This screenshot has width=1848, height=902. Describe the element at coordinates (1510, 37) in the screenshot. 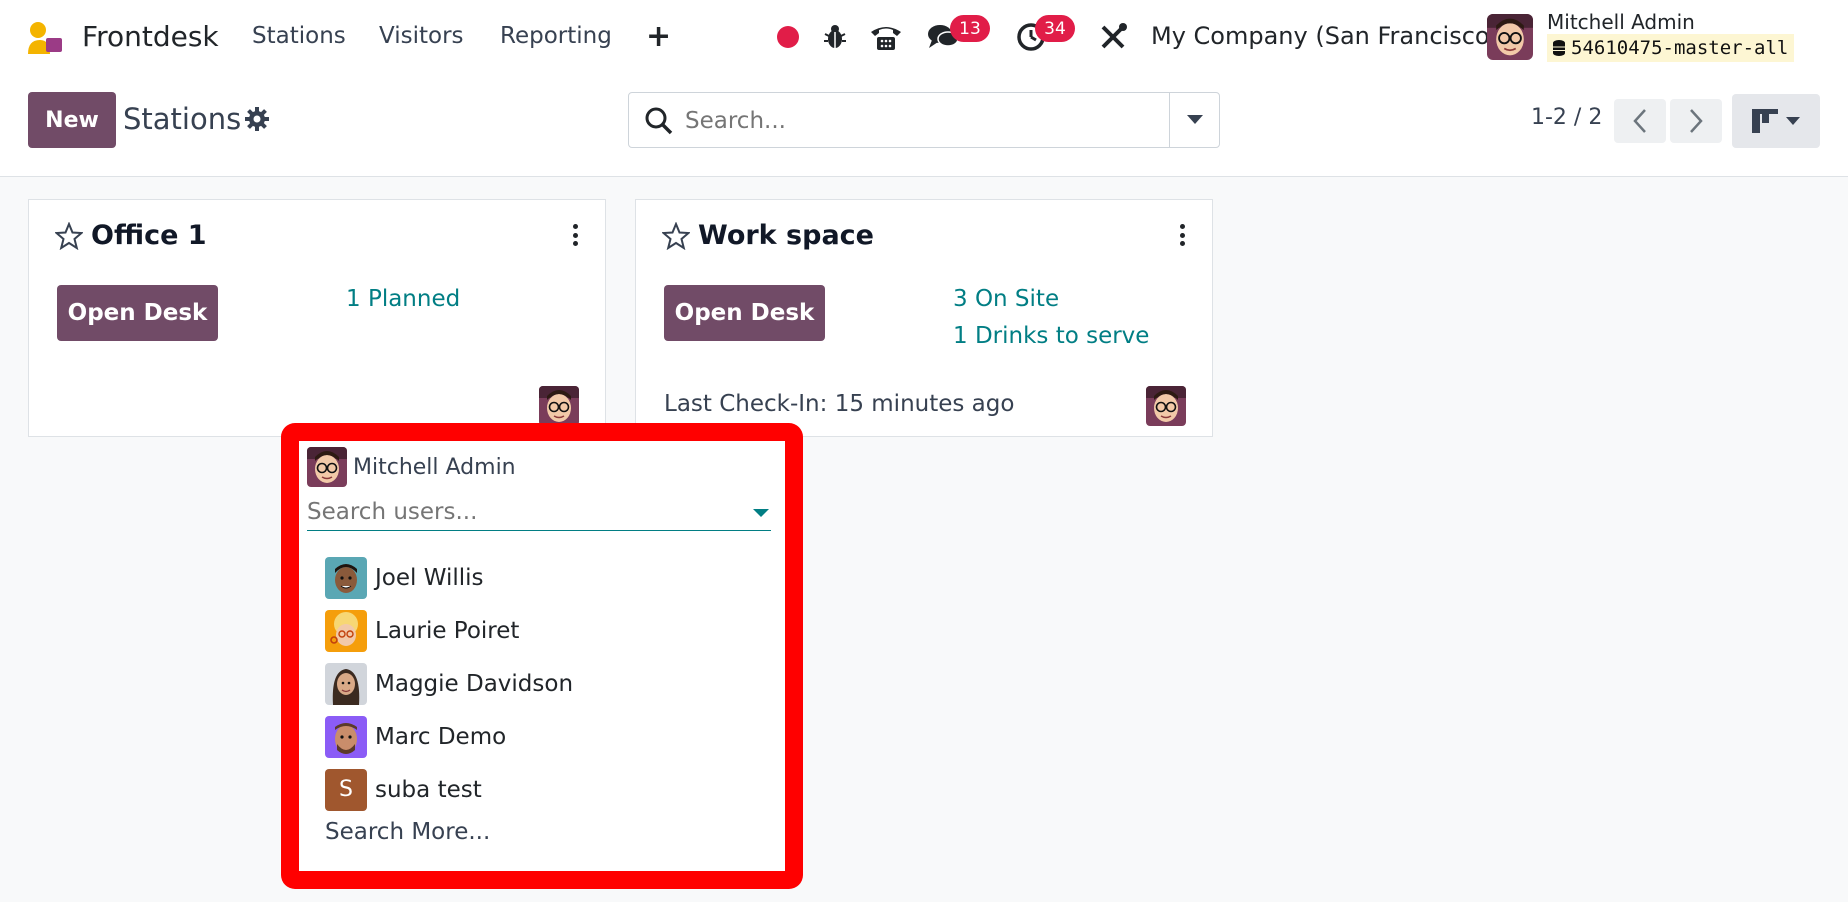

I see `user-avatar` at that location.